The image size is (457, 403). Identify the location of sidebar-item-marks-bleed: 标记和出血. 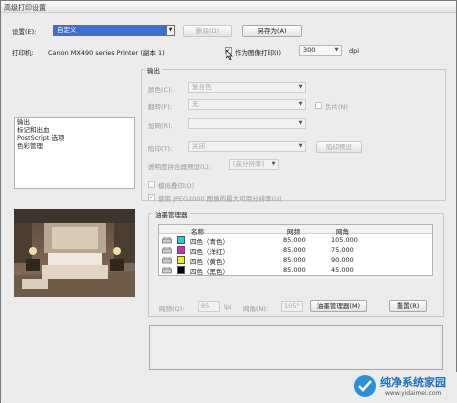
(74, 130).